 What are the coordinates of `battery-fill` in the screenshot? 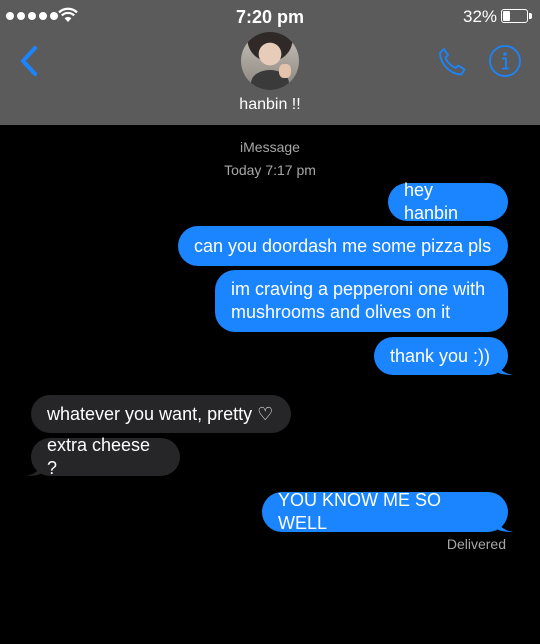 It's located at (506, 16).